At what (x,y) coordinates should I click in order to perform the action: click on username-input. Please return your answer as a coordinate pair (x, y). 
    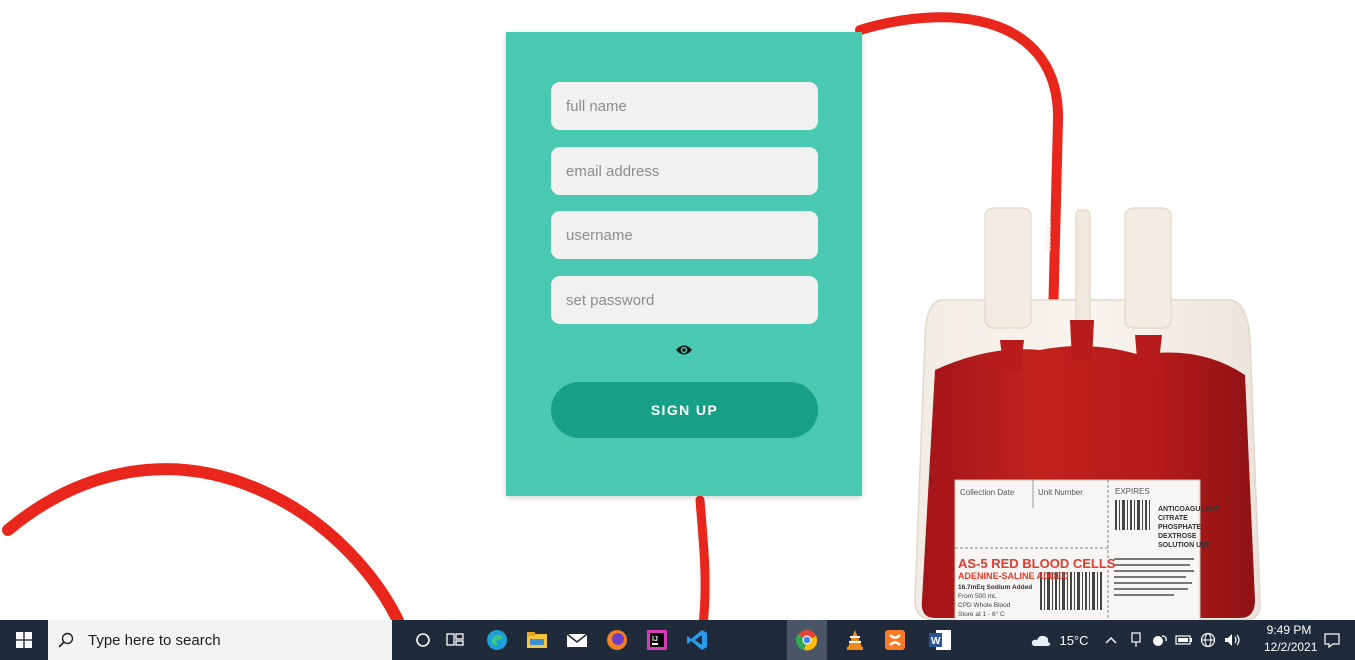
    Looking at the image, I should click on (684, 235).